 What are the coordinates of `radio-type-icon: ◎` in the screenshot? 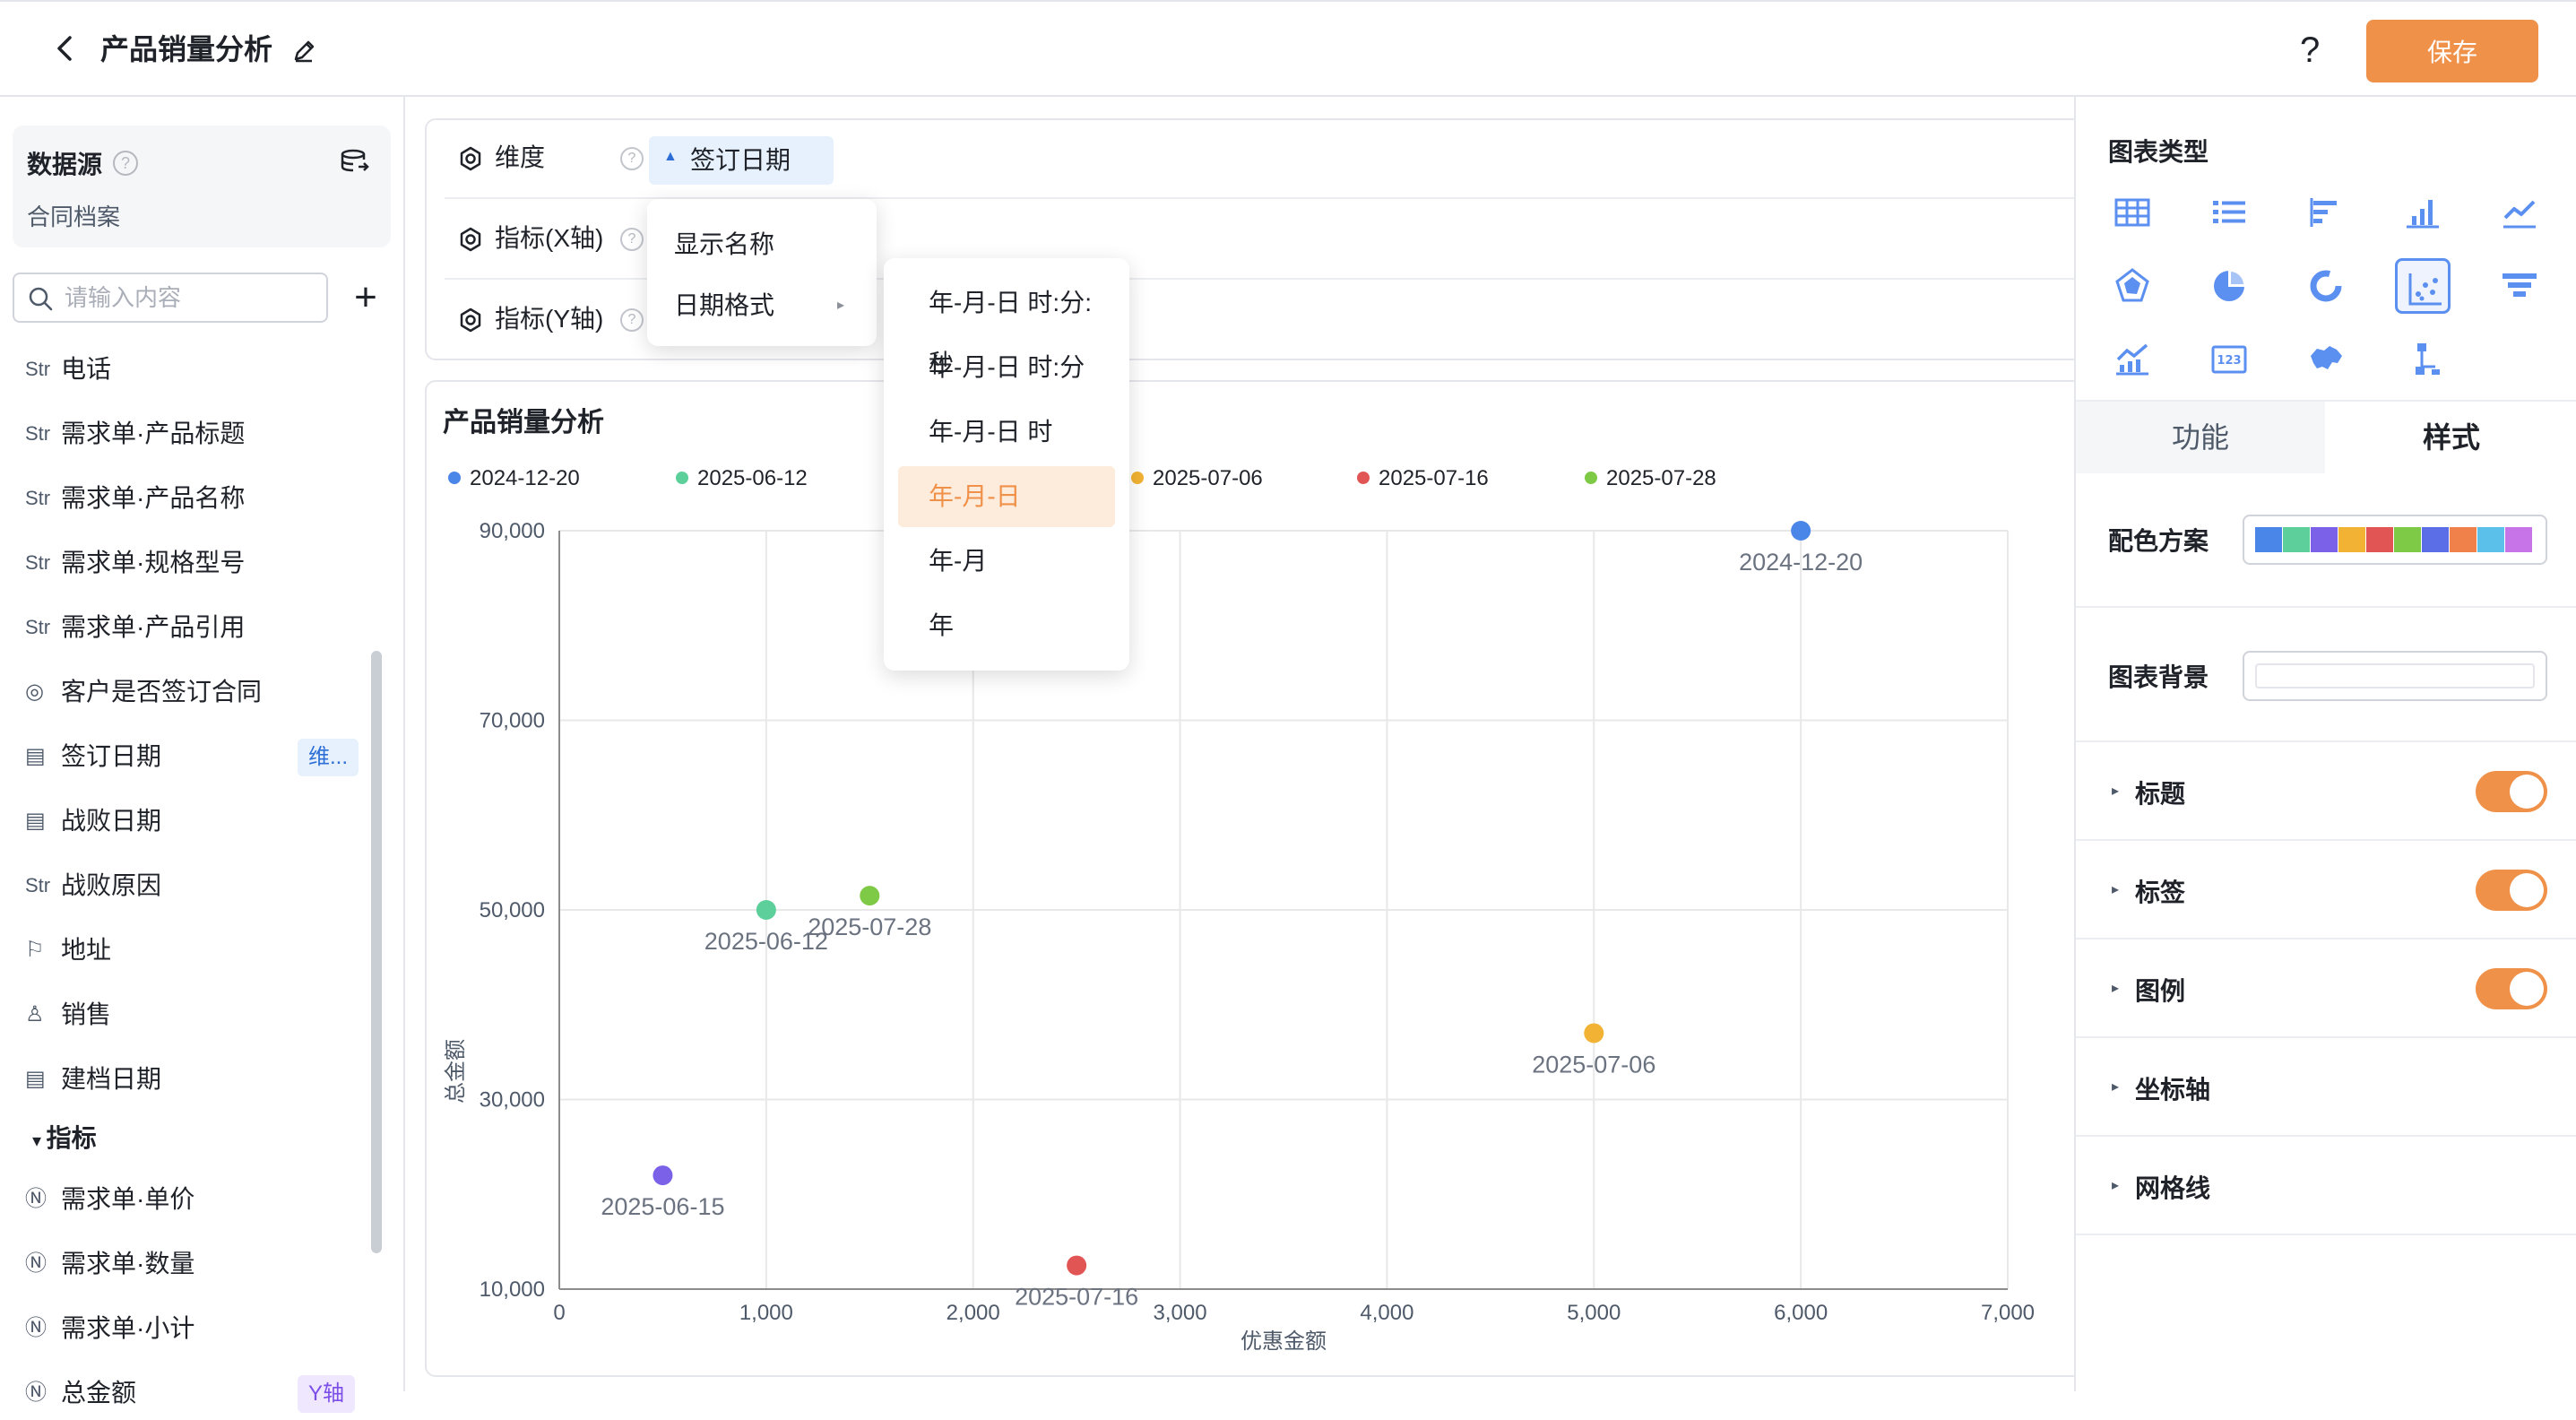 It's located at (34, 692).